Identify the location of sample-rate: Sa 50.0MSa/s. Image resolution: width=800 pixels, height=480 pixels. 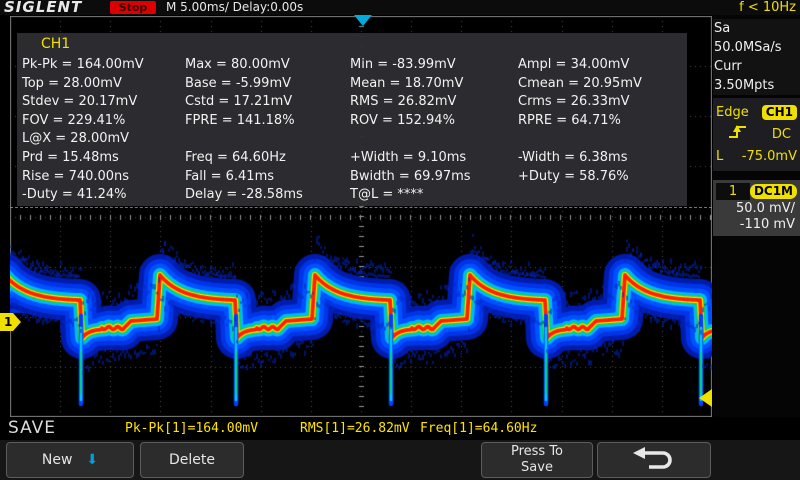
(748, 38).